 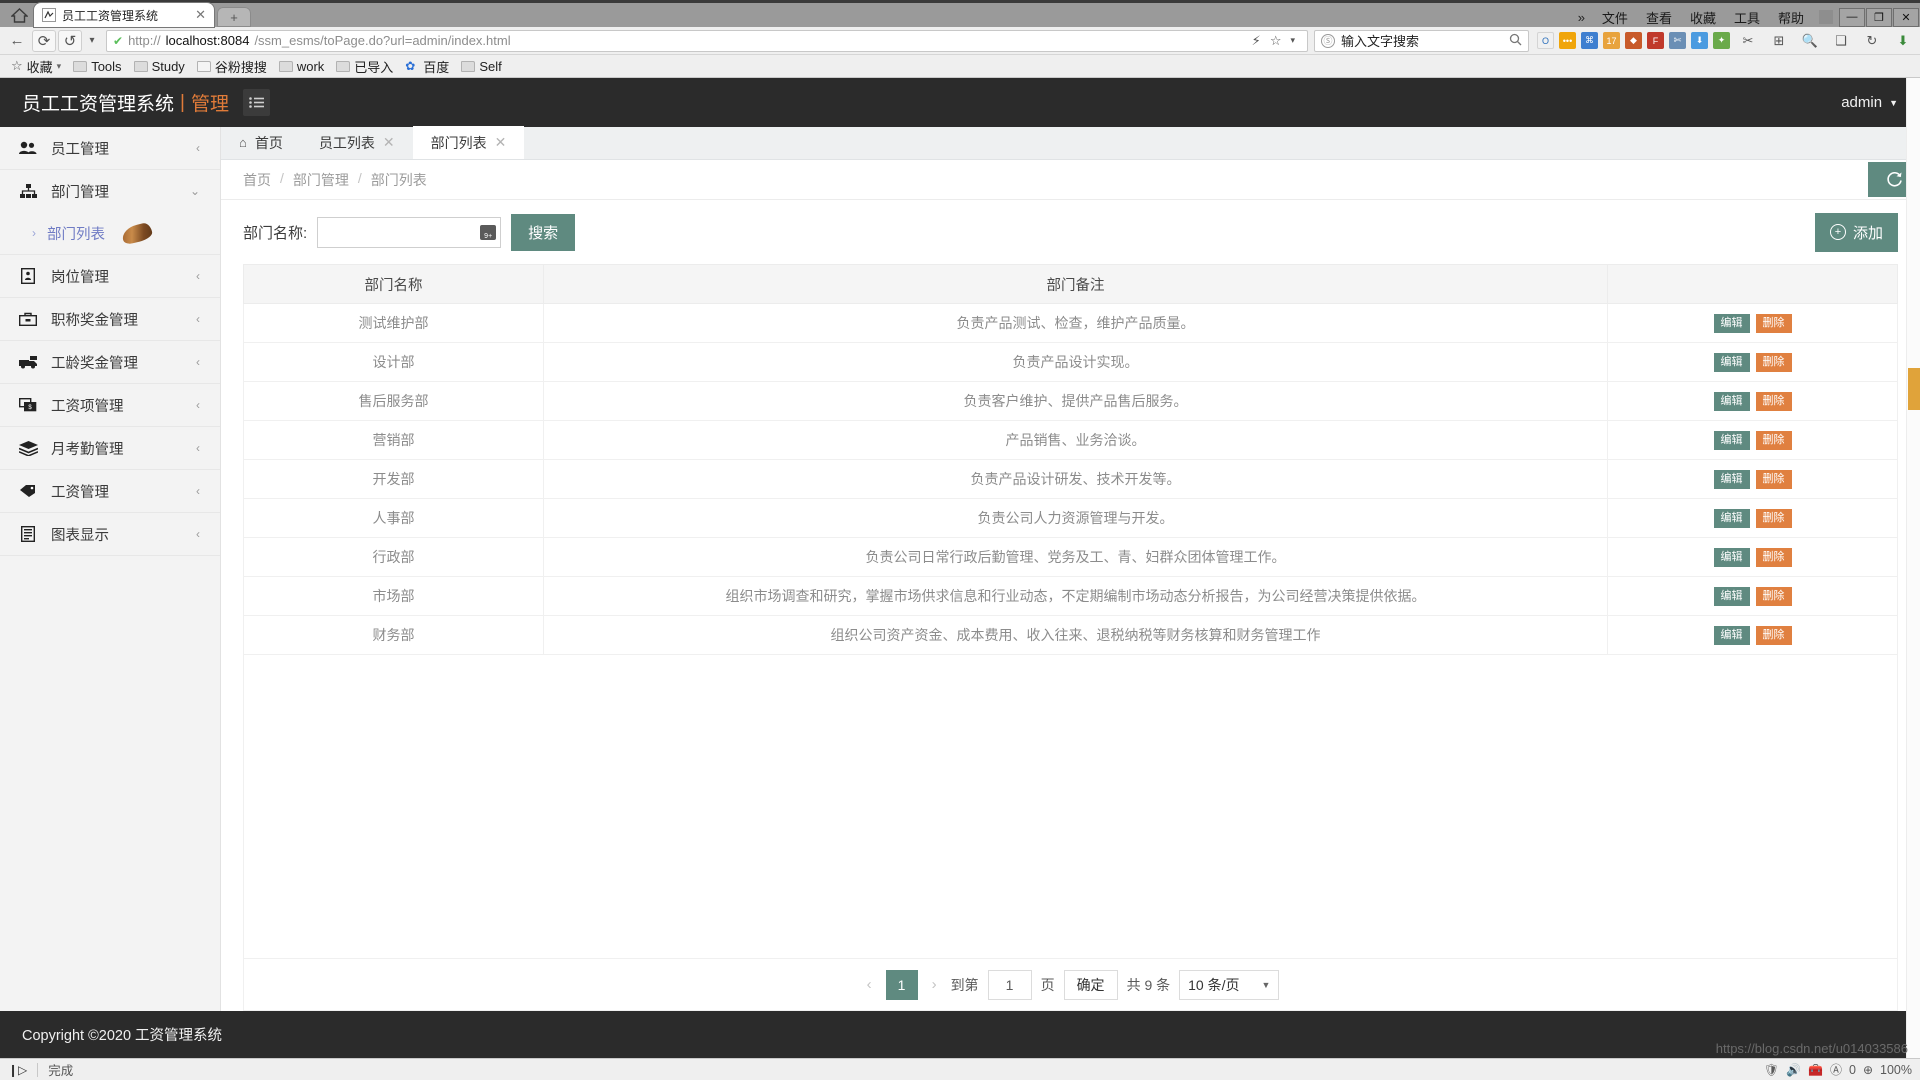 I want to click on ext-orange-dots-icon: •••, so click(x=1567, y=40).